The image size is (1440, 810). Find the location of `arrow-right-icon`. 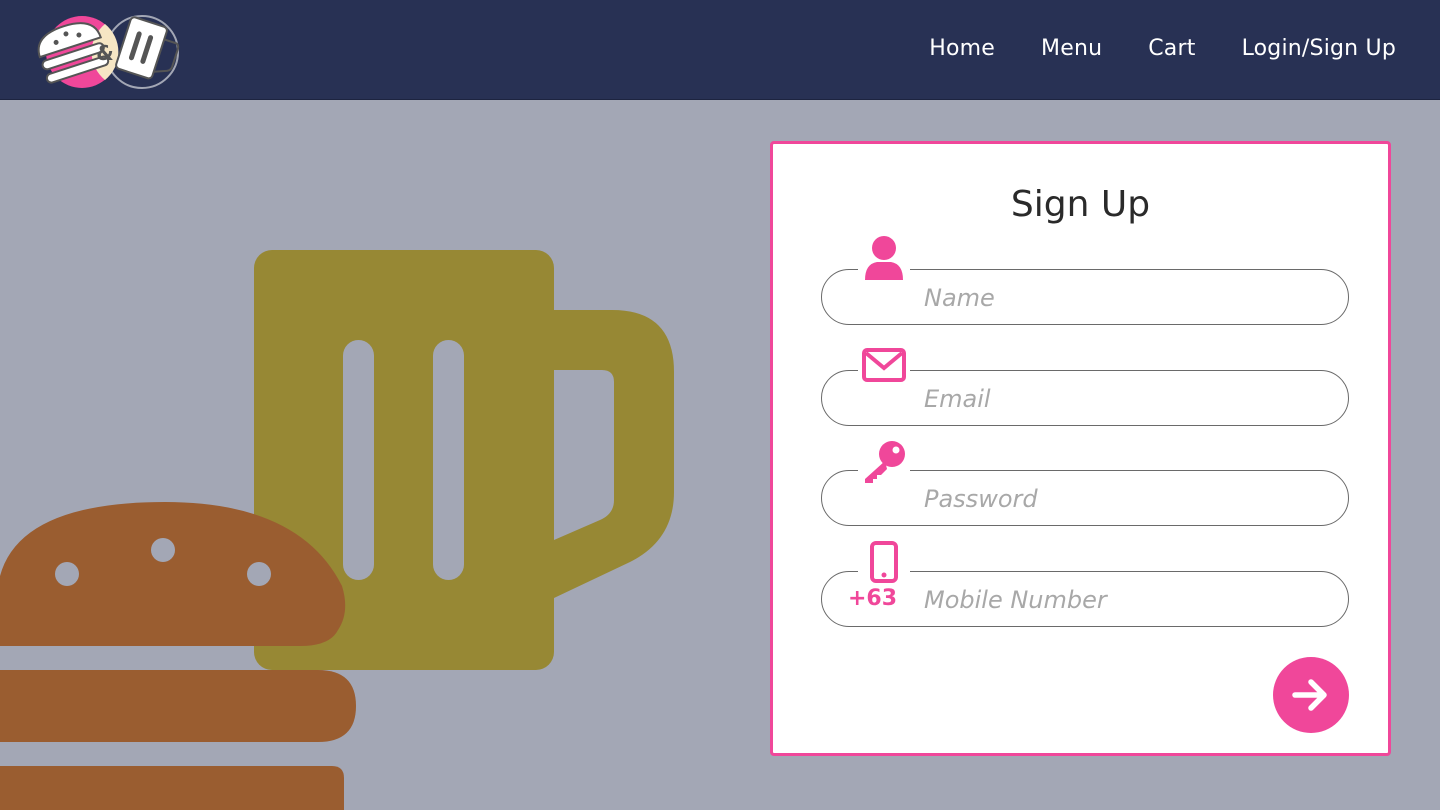

arrow-right-icon is located at coordinates (1309, 695).